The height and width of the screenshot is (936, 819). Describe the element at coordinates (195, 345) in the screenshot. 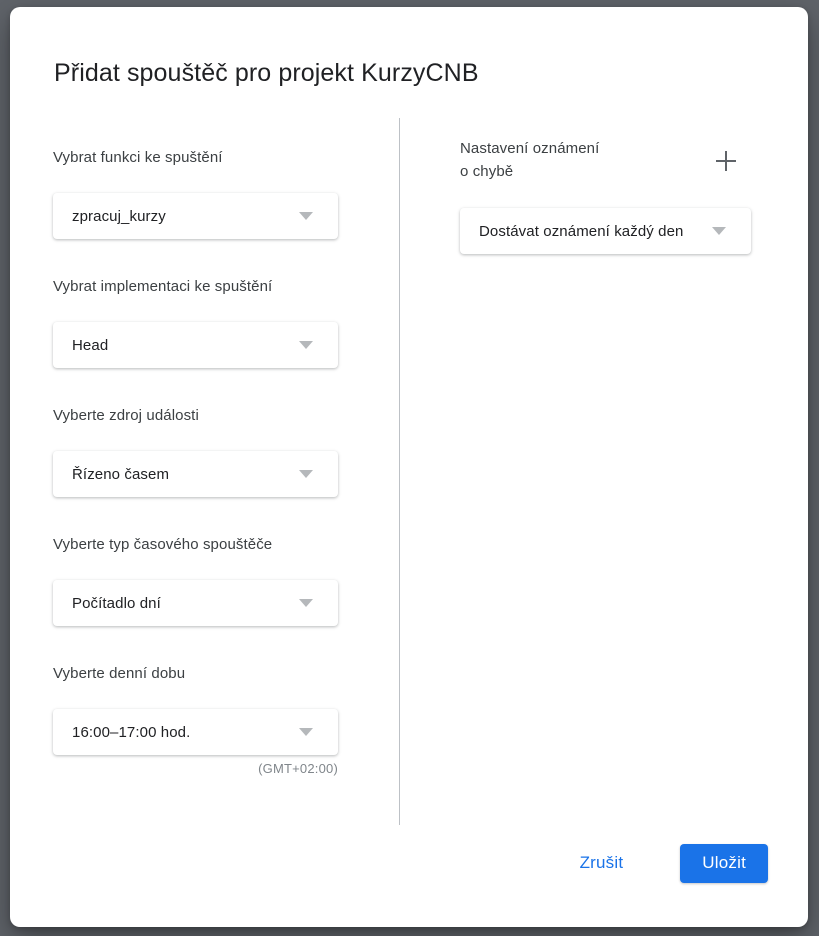

I see `select-run-deployment: Head` at that location.